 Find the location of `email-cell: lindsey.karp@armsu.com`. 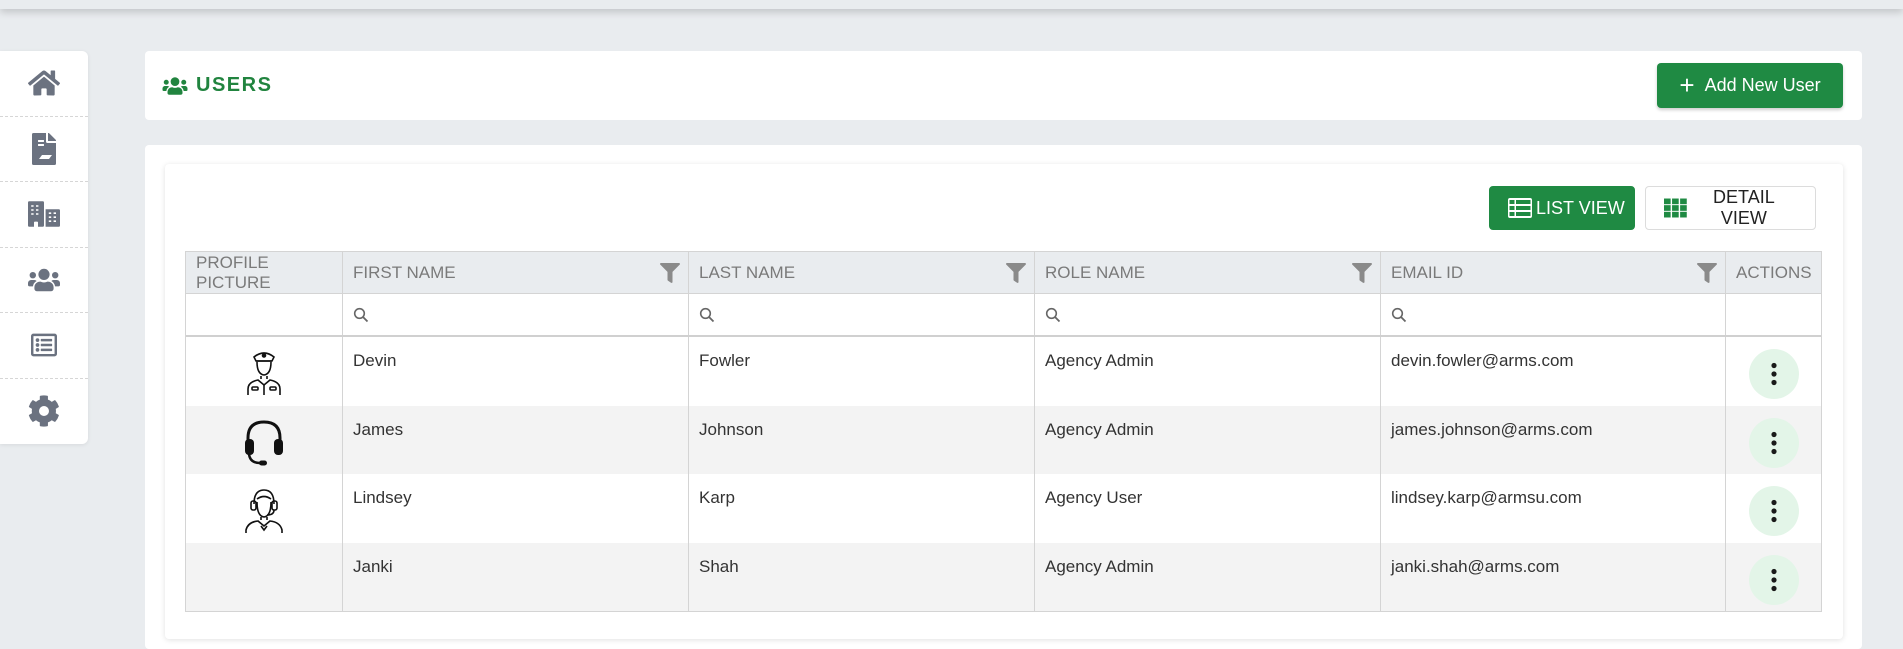

email-cell: lindsey.karp@armsu.com is located at coordinates (1553, 508).